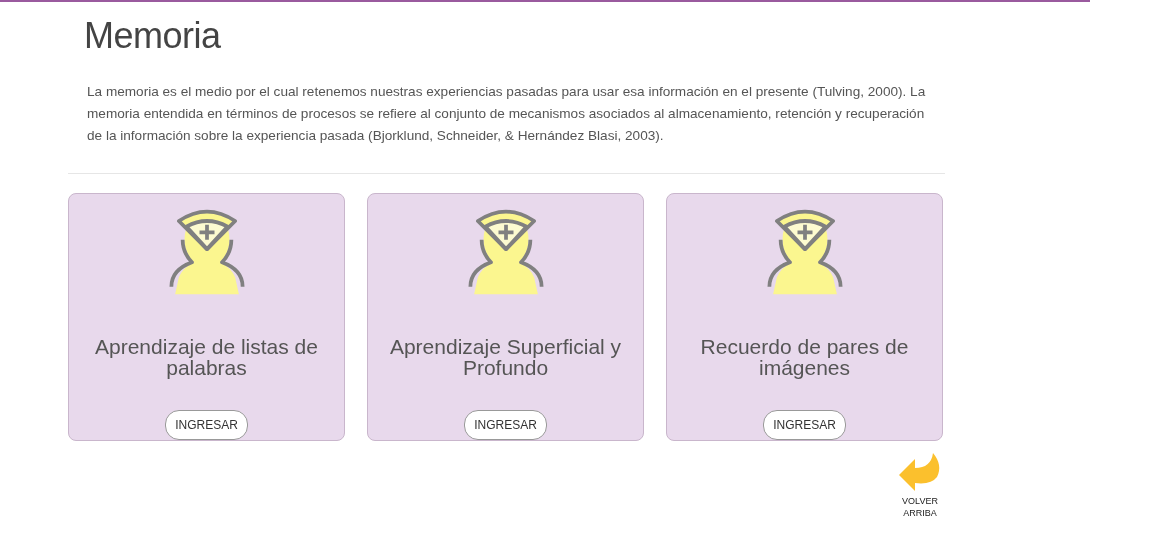 Image resolution: width=1157 pixels, height=534 pixels. Describe the element at coordinates (206, 357) in the screenshot. I see `card-title: Aprendizaje de listas de palabras` at that location.